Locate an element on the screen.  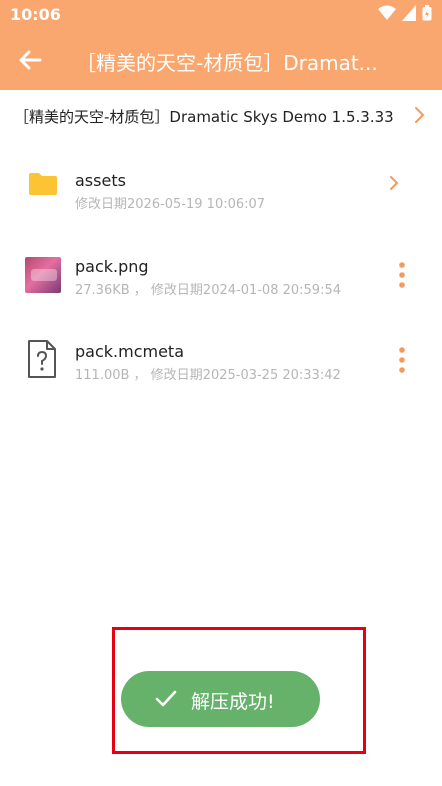
breadcrumb-path: ［精美的天空-材质包］Dramatic Skys Demo 1.5.3.33 is located at coordinates (204, 117).